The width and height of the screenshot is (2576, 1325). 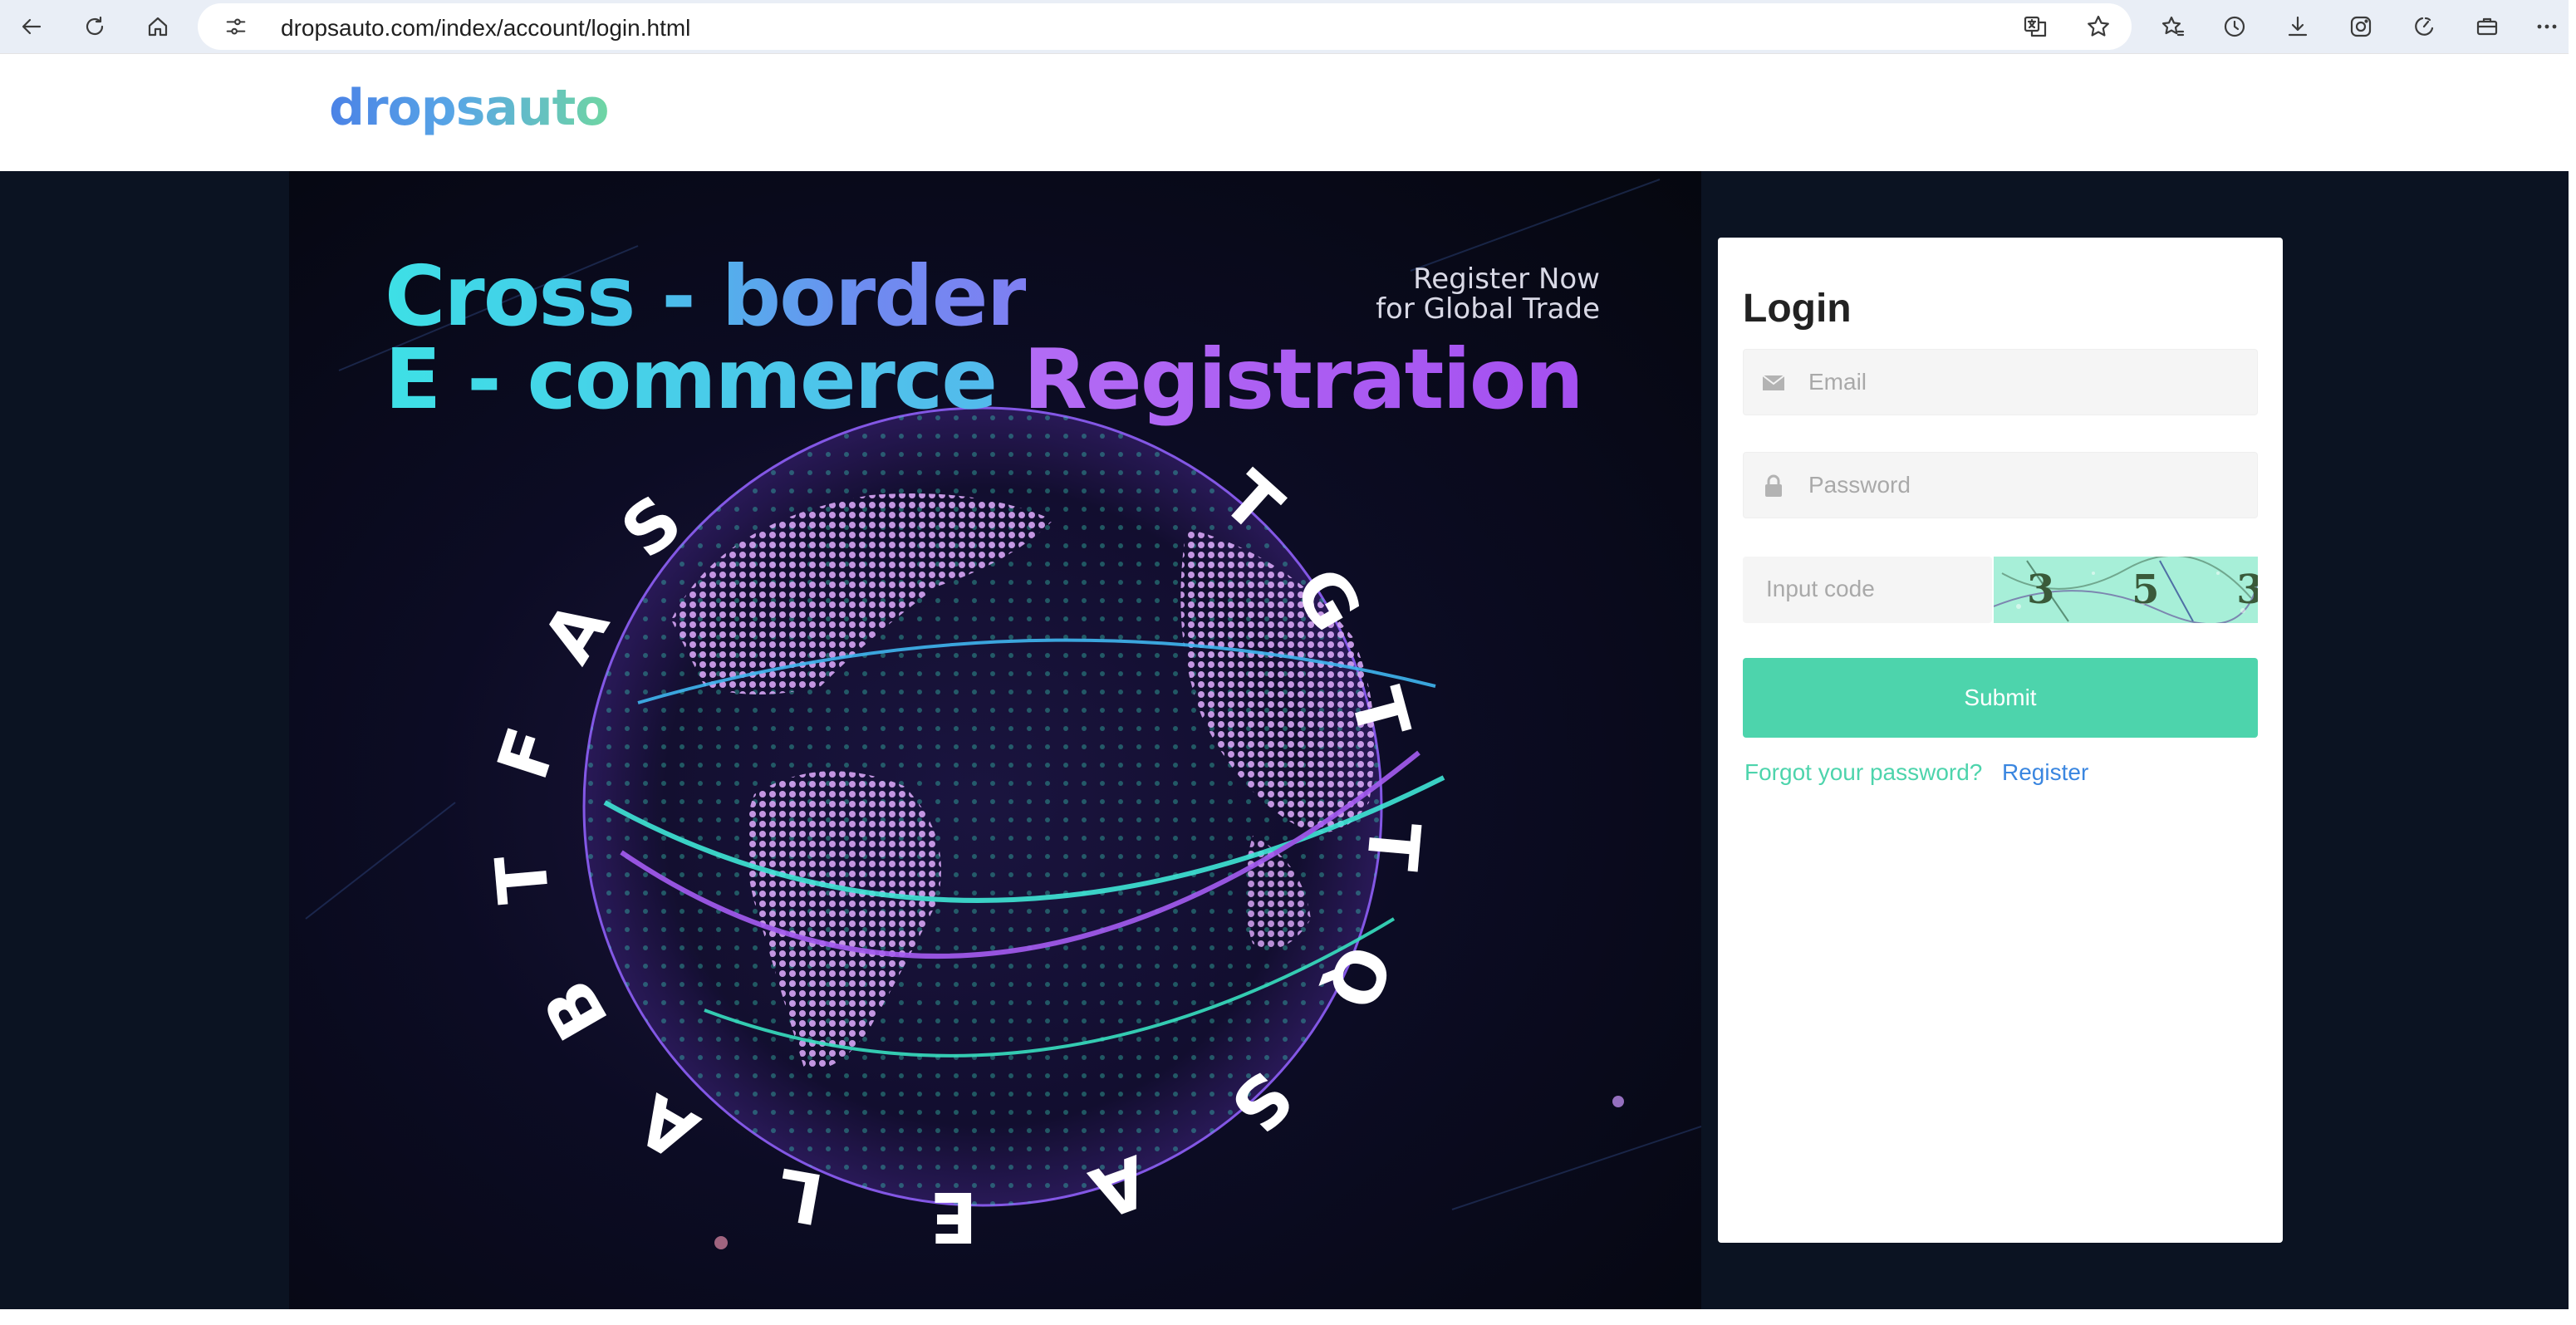 I want to click on password-input, so click(x=2024, y=485).